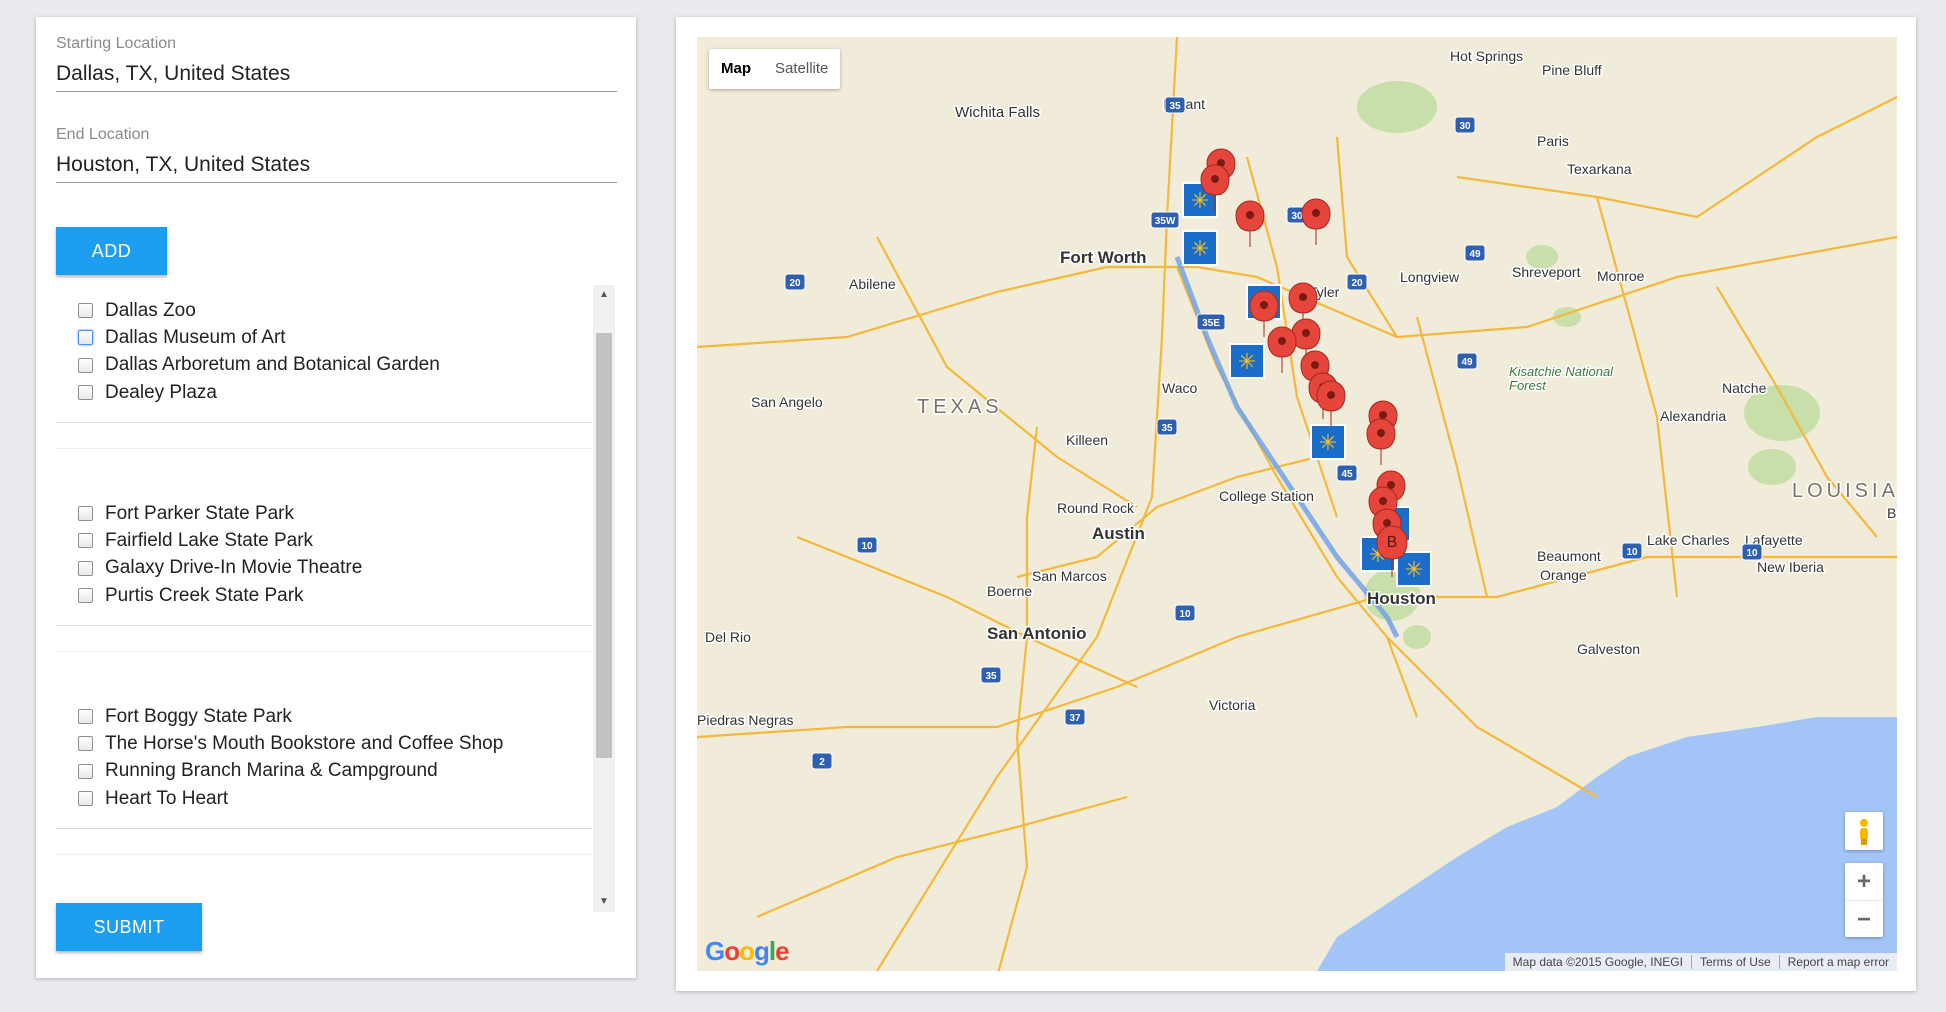  What do you see at coordinates (111, 251) in the screenshot?
I see `add-button: ADD` at bounding box center [111, 251].